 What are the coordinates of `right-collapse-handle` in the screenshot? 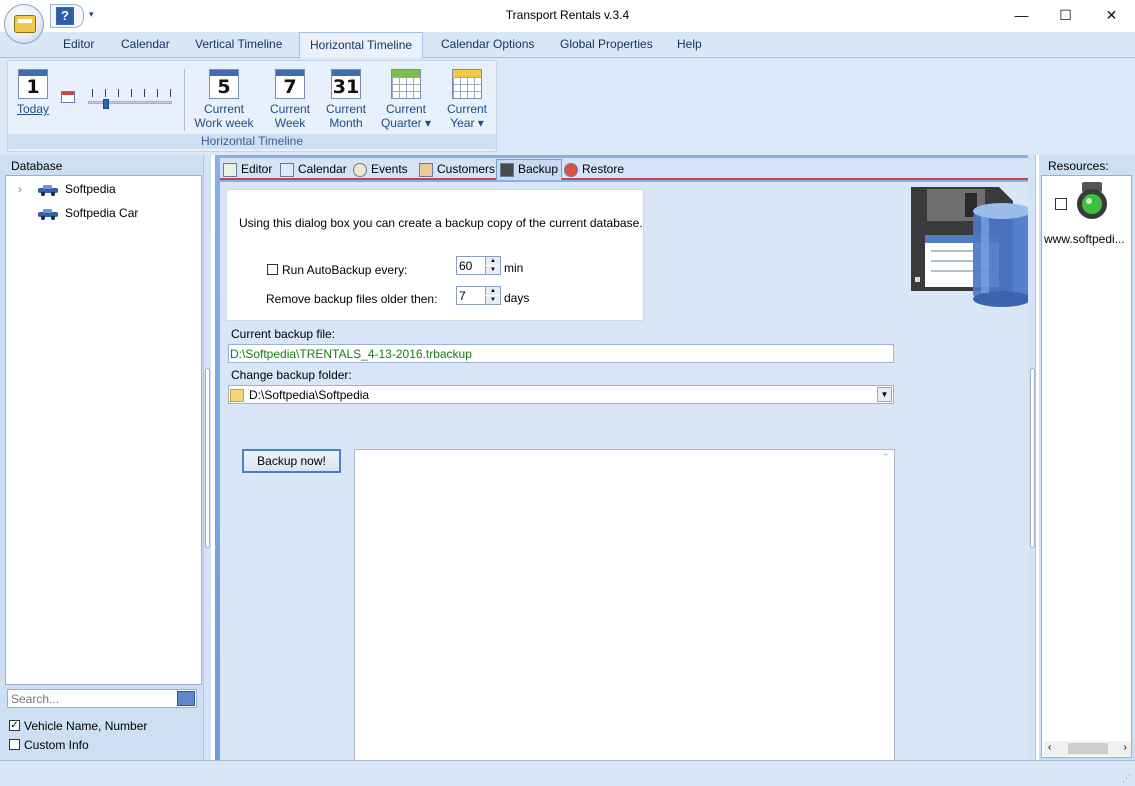 It's located at (1032, 458).